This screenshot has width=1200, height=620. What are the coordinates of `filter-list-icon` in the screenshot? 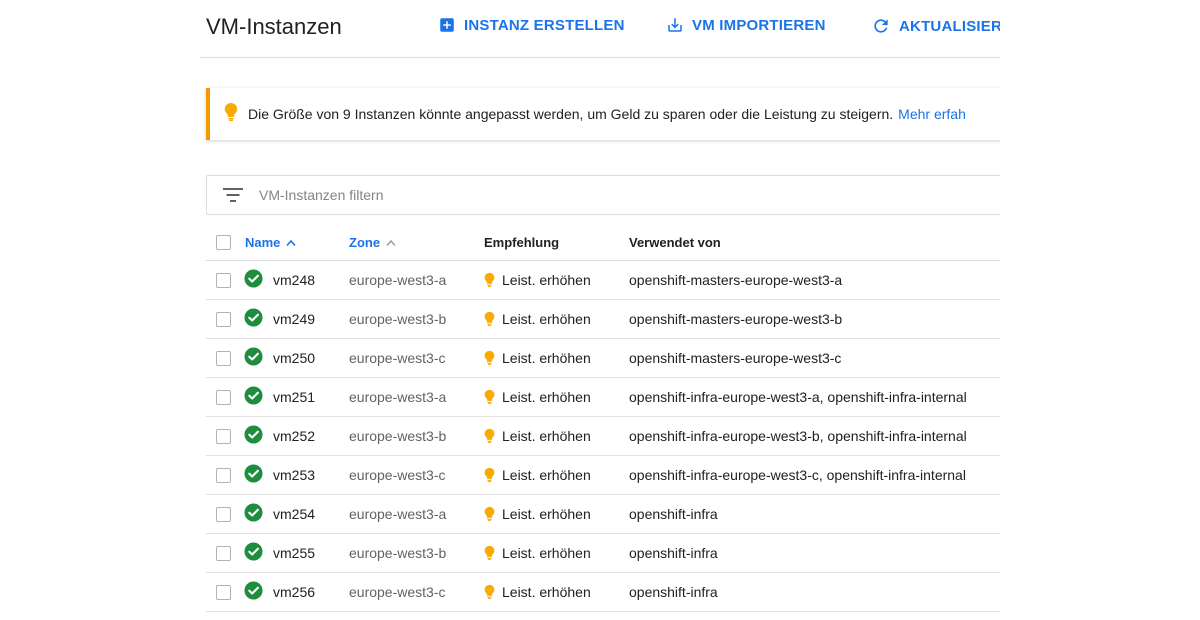 It's located at (233, 195).